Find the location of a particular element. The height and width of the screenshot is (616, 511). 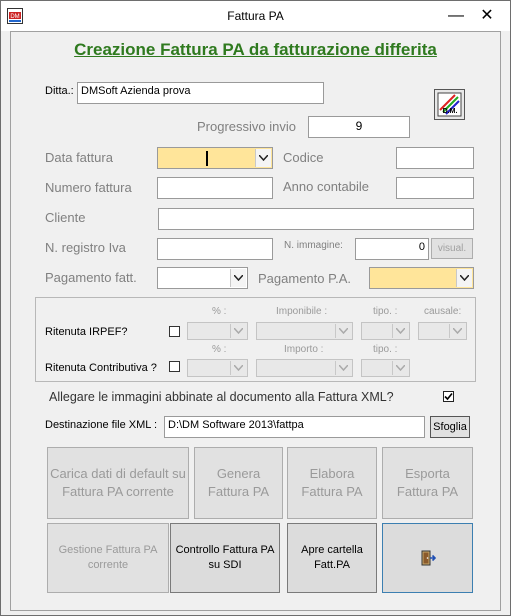

progressivo-label: Progressivo invio is located at coordinates (246, 126).